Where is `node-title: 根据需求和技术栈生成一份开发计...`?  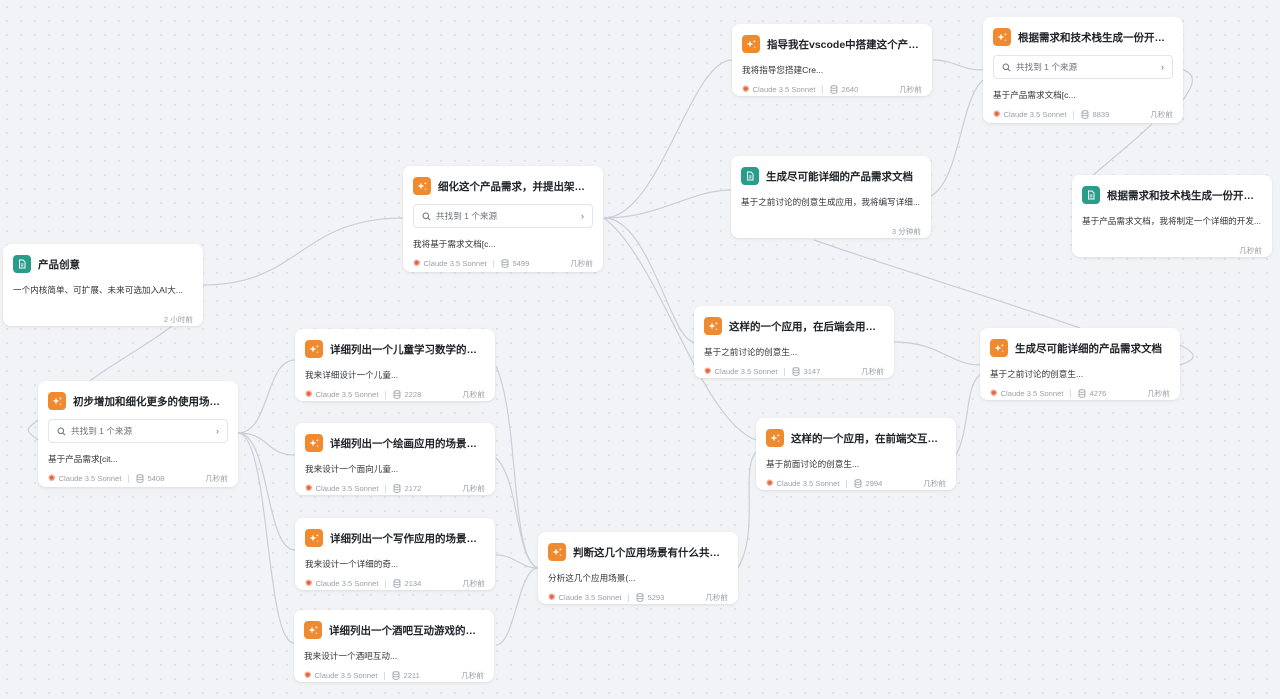
node-title: 根据需求和技术栈生成一份开发计... is located at coordinates (1184, 195).